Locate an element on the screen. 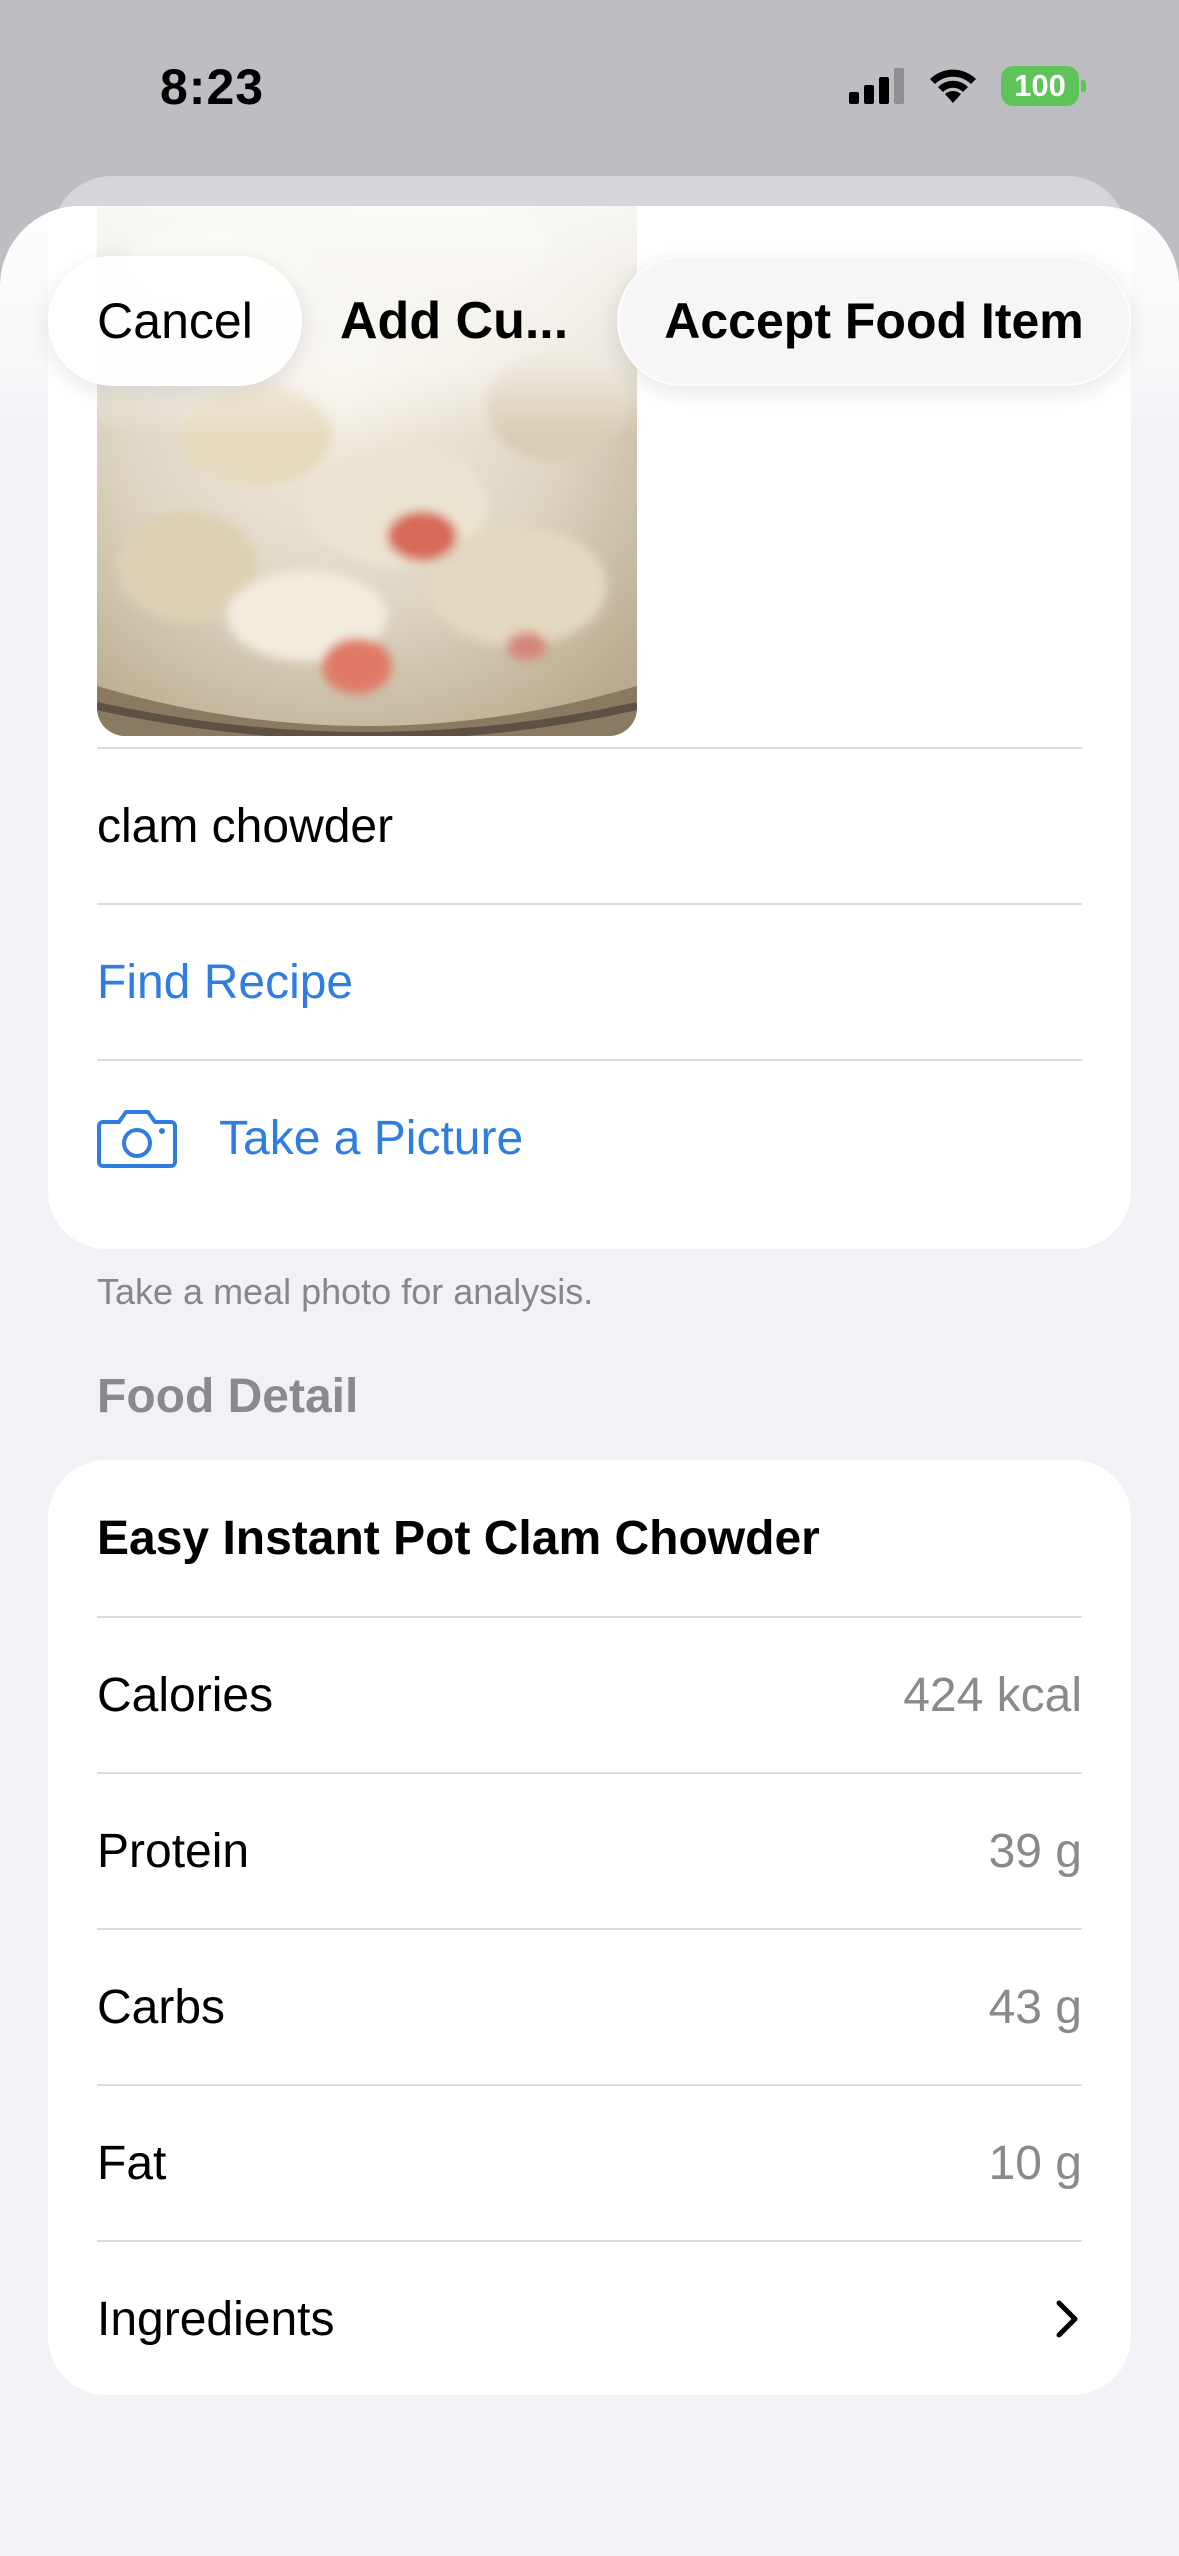  food-name-row: clam chowder is located at coordinates (589, 825).